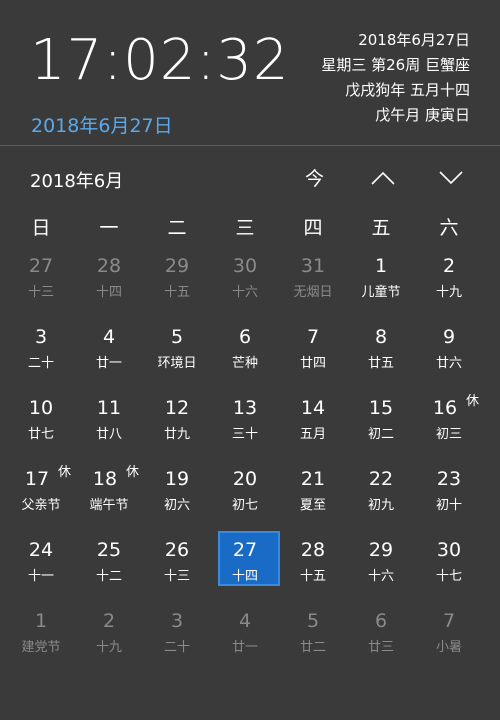  I want to click on lunar-label: 十六, so click(244, 292).